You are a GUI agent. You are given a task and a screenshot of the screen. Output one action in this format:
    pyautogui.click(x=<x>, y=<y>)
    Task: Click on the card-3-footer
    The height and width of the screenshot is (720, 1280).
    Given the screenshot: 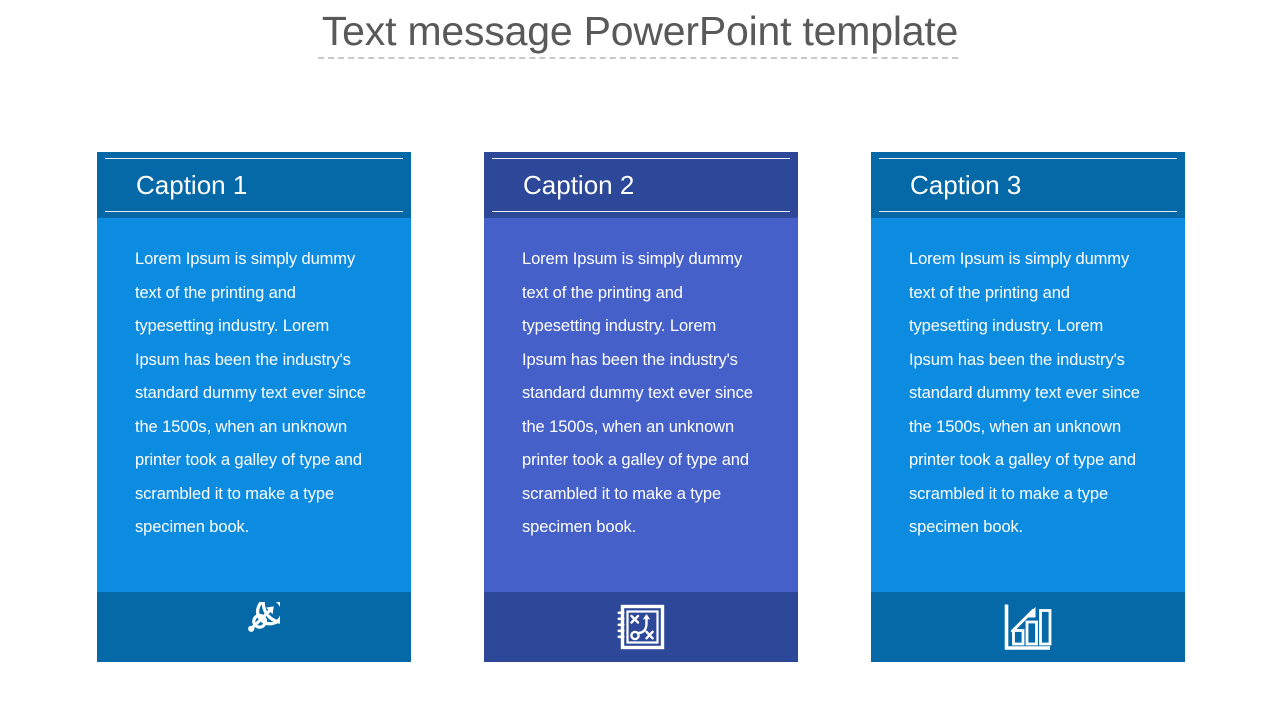 What is the action you would take?
    pyautogui.click(x=1028, y=627)
    